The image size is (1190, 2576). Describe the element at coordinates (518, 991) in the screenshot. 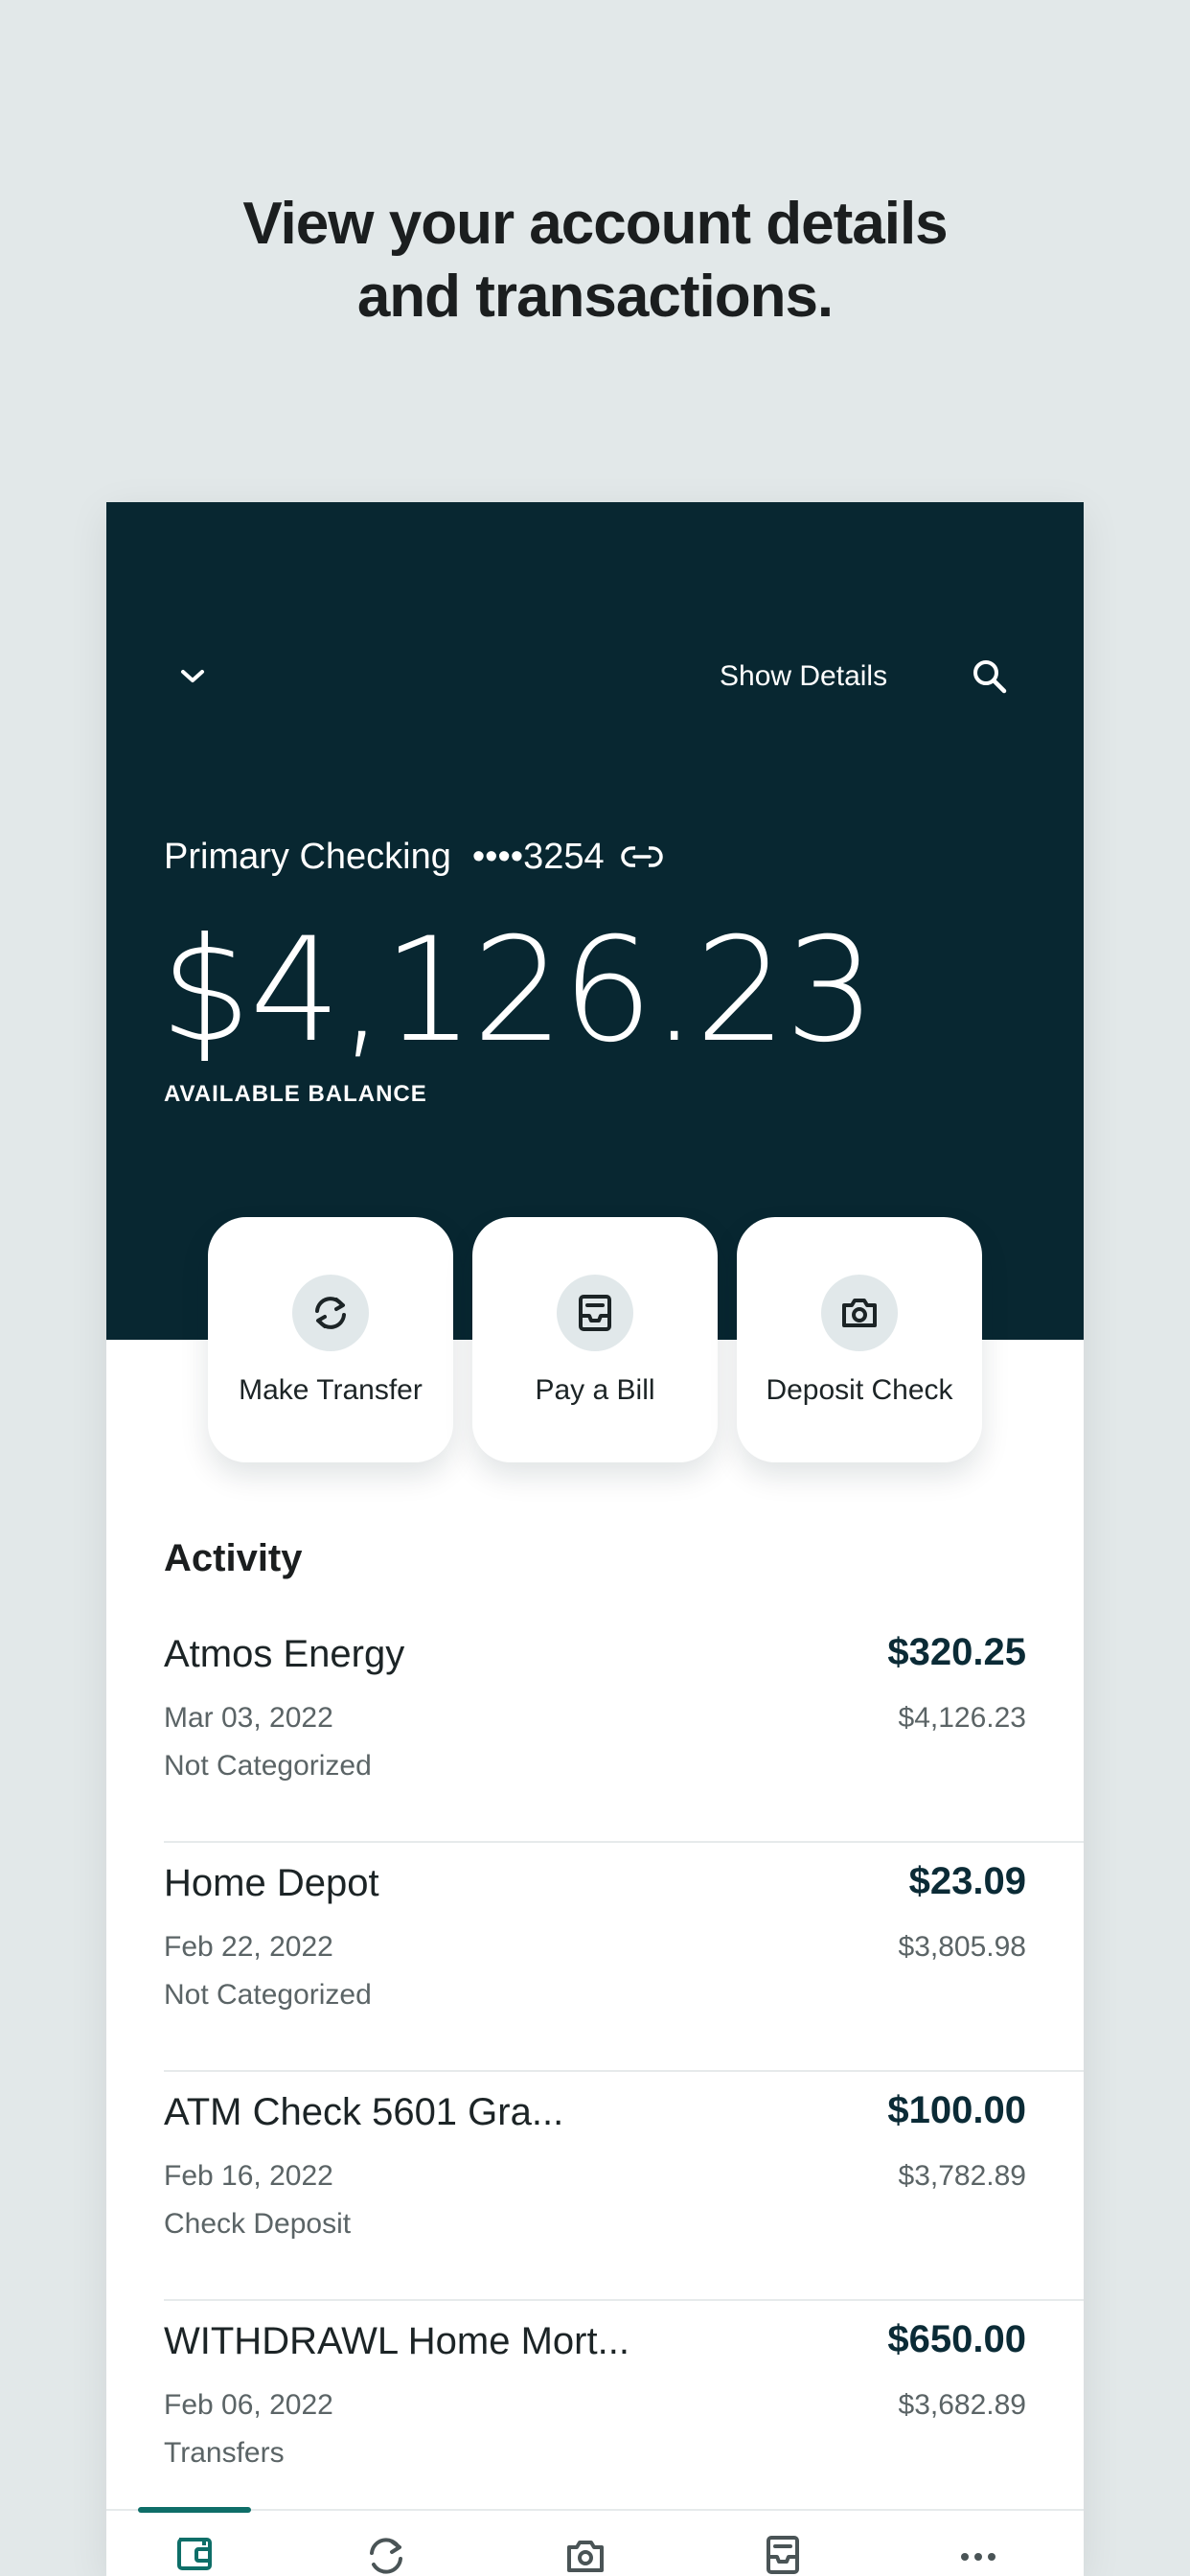

I see `available-balance-value: $4,126.23` at that location.